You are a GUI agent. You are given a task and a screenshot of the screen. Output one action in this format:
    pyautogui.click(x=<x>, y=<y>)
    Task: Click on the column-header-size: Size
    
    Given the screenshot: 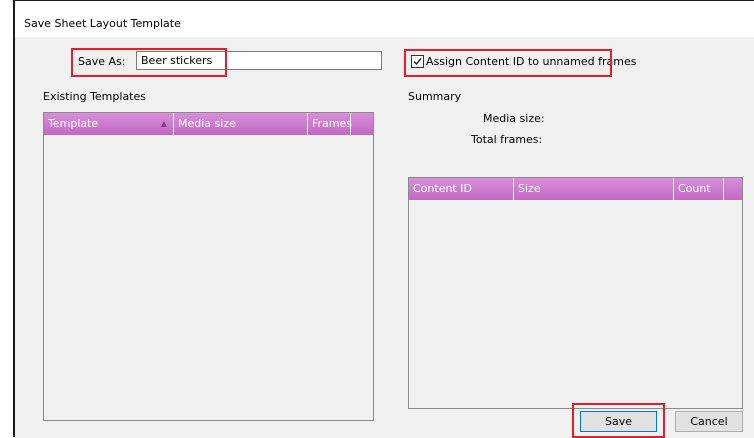 What is the action you would take?
    pyautogui.click(x=594, y=189)
    